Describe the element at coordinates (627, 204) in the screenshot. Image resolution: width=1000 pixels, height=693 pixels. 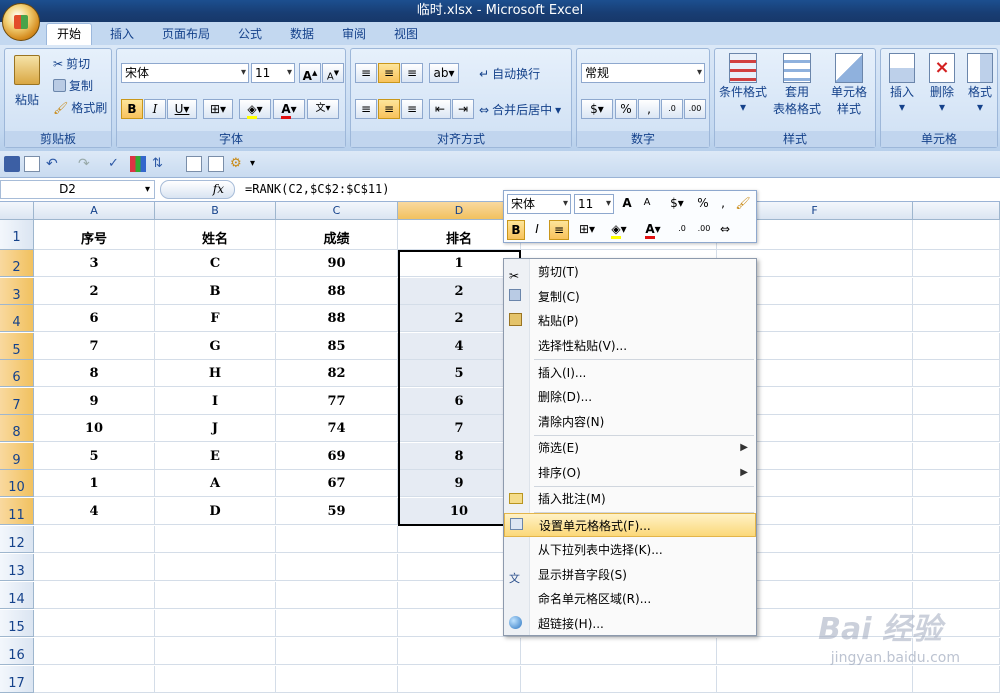
I see `mini-grow-font-button: A` at that location.